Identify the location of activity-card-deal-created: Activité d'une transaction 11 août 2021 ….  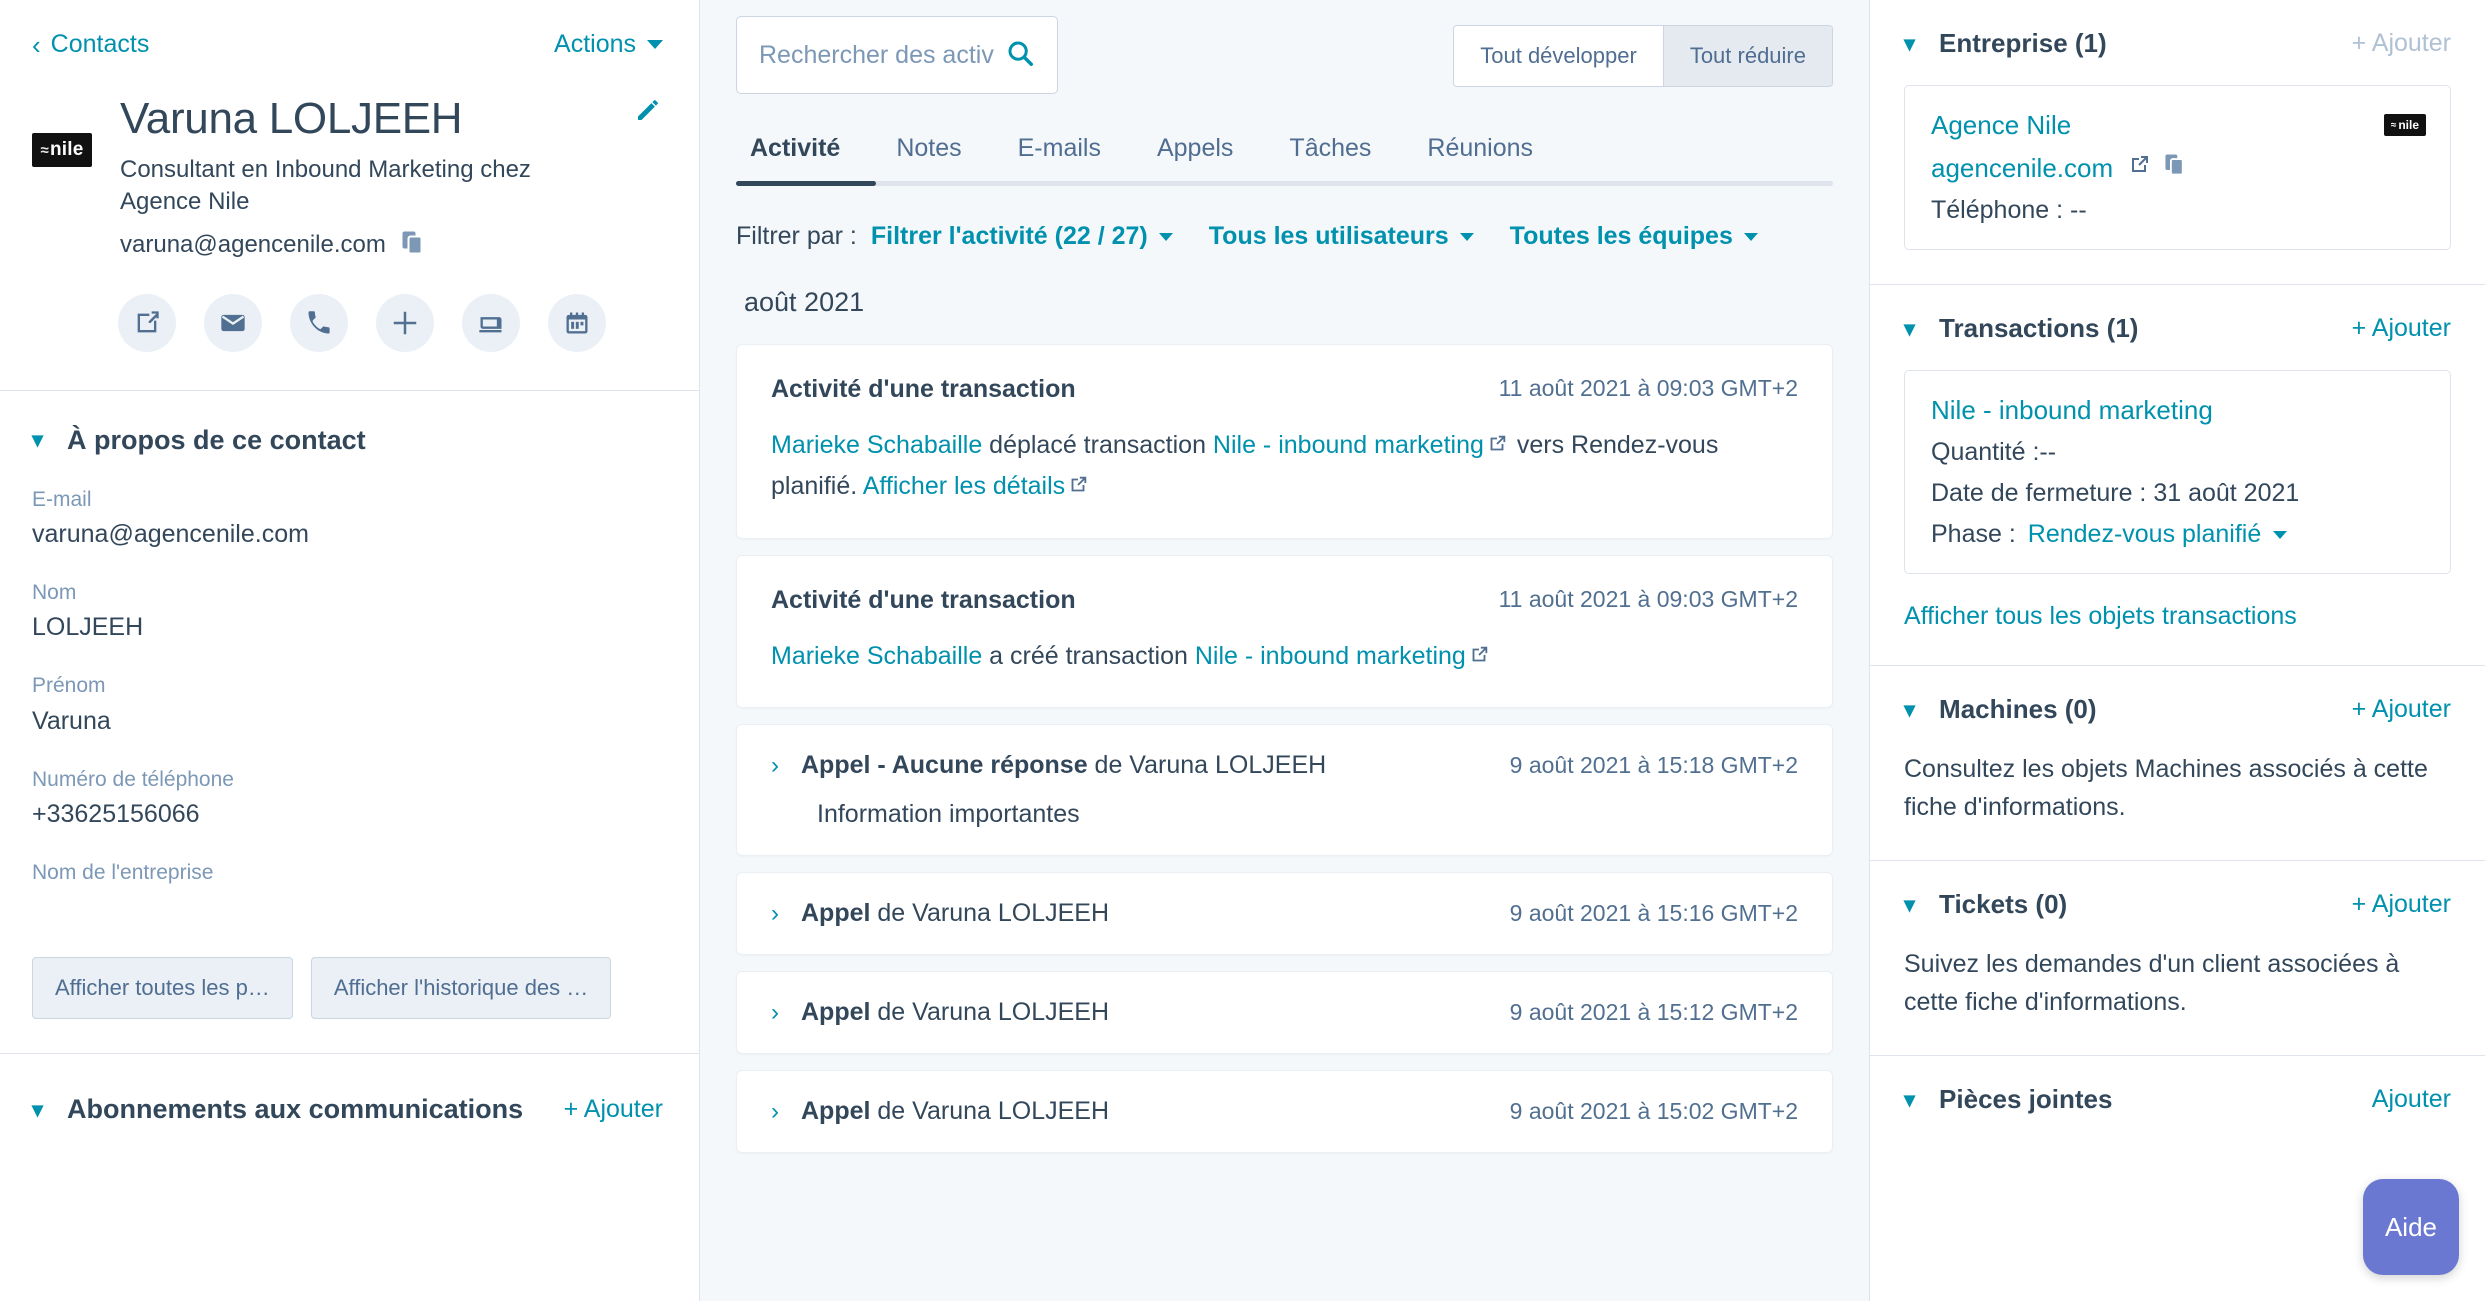
(1284, 631).